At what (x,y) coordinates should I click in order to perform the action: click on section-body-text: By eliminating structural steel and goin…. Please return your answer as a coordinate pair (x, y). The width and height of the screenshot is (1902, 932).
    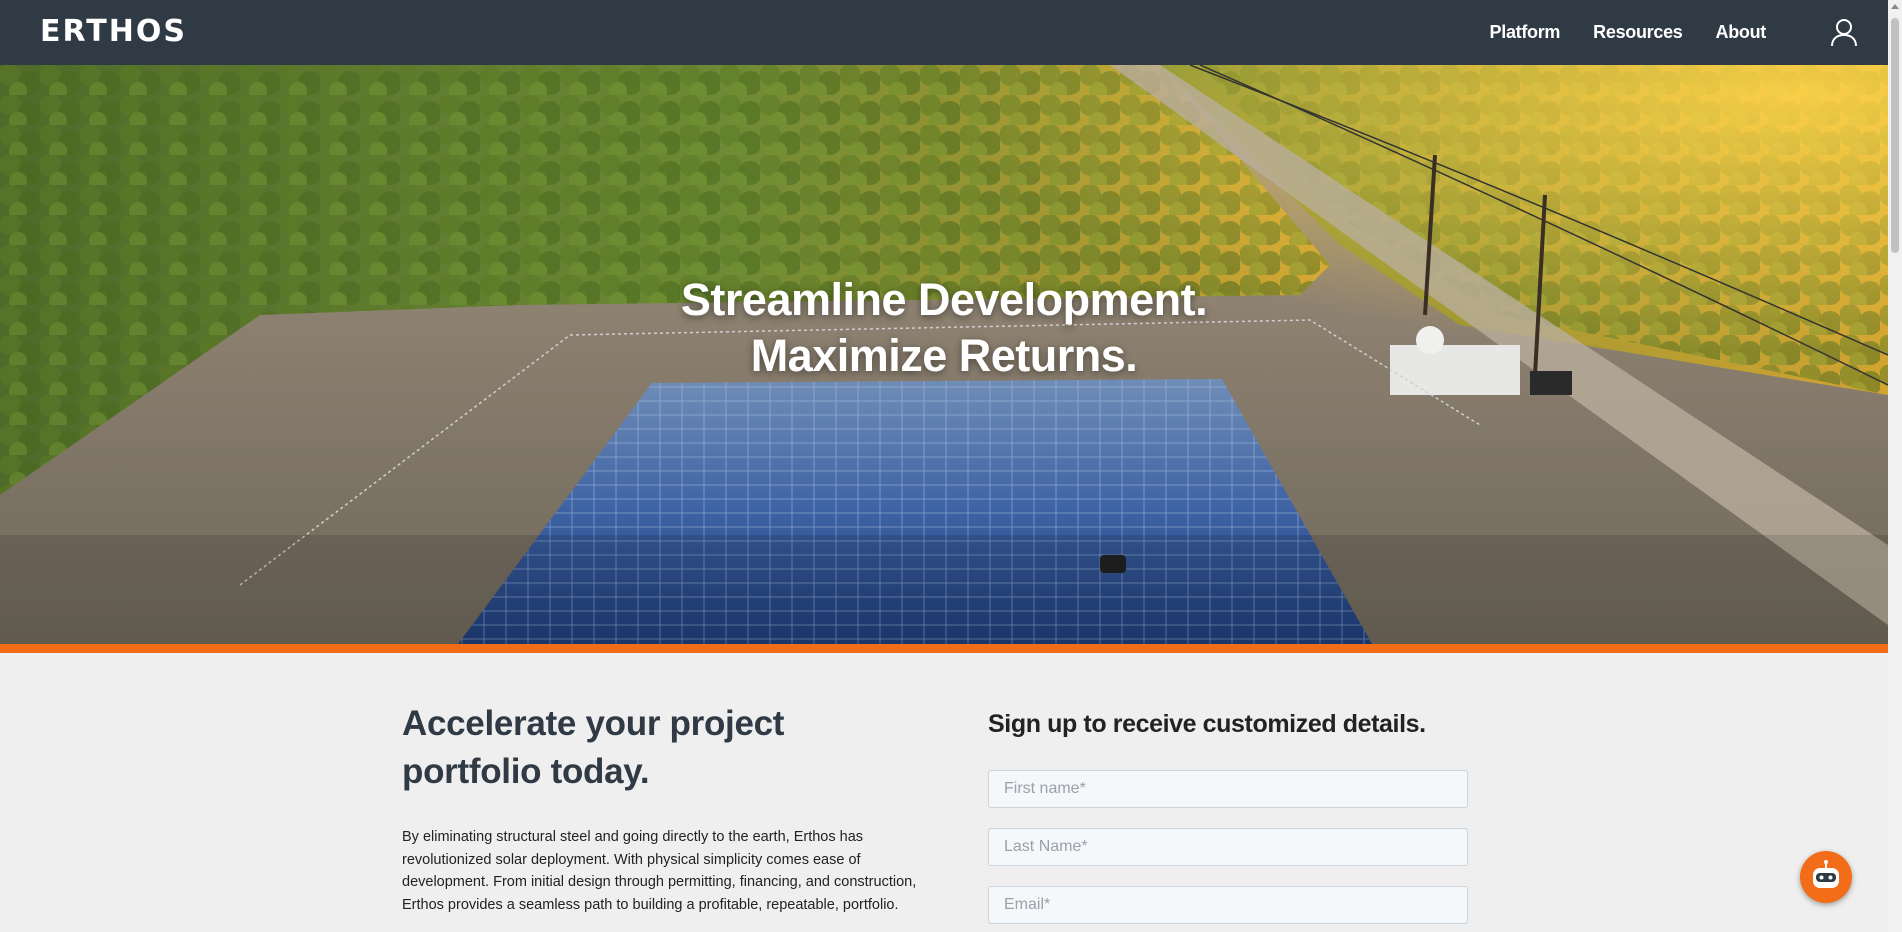
    Looking at the image, I should click on (659, 871).